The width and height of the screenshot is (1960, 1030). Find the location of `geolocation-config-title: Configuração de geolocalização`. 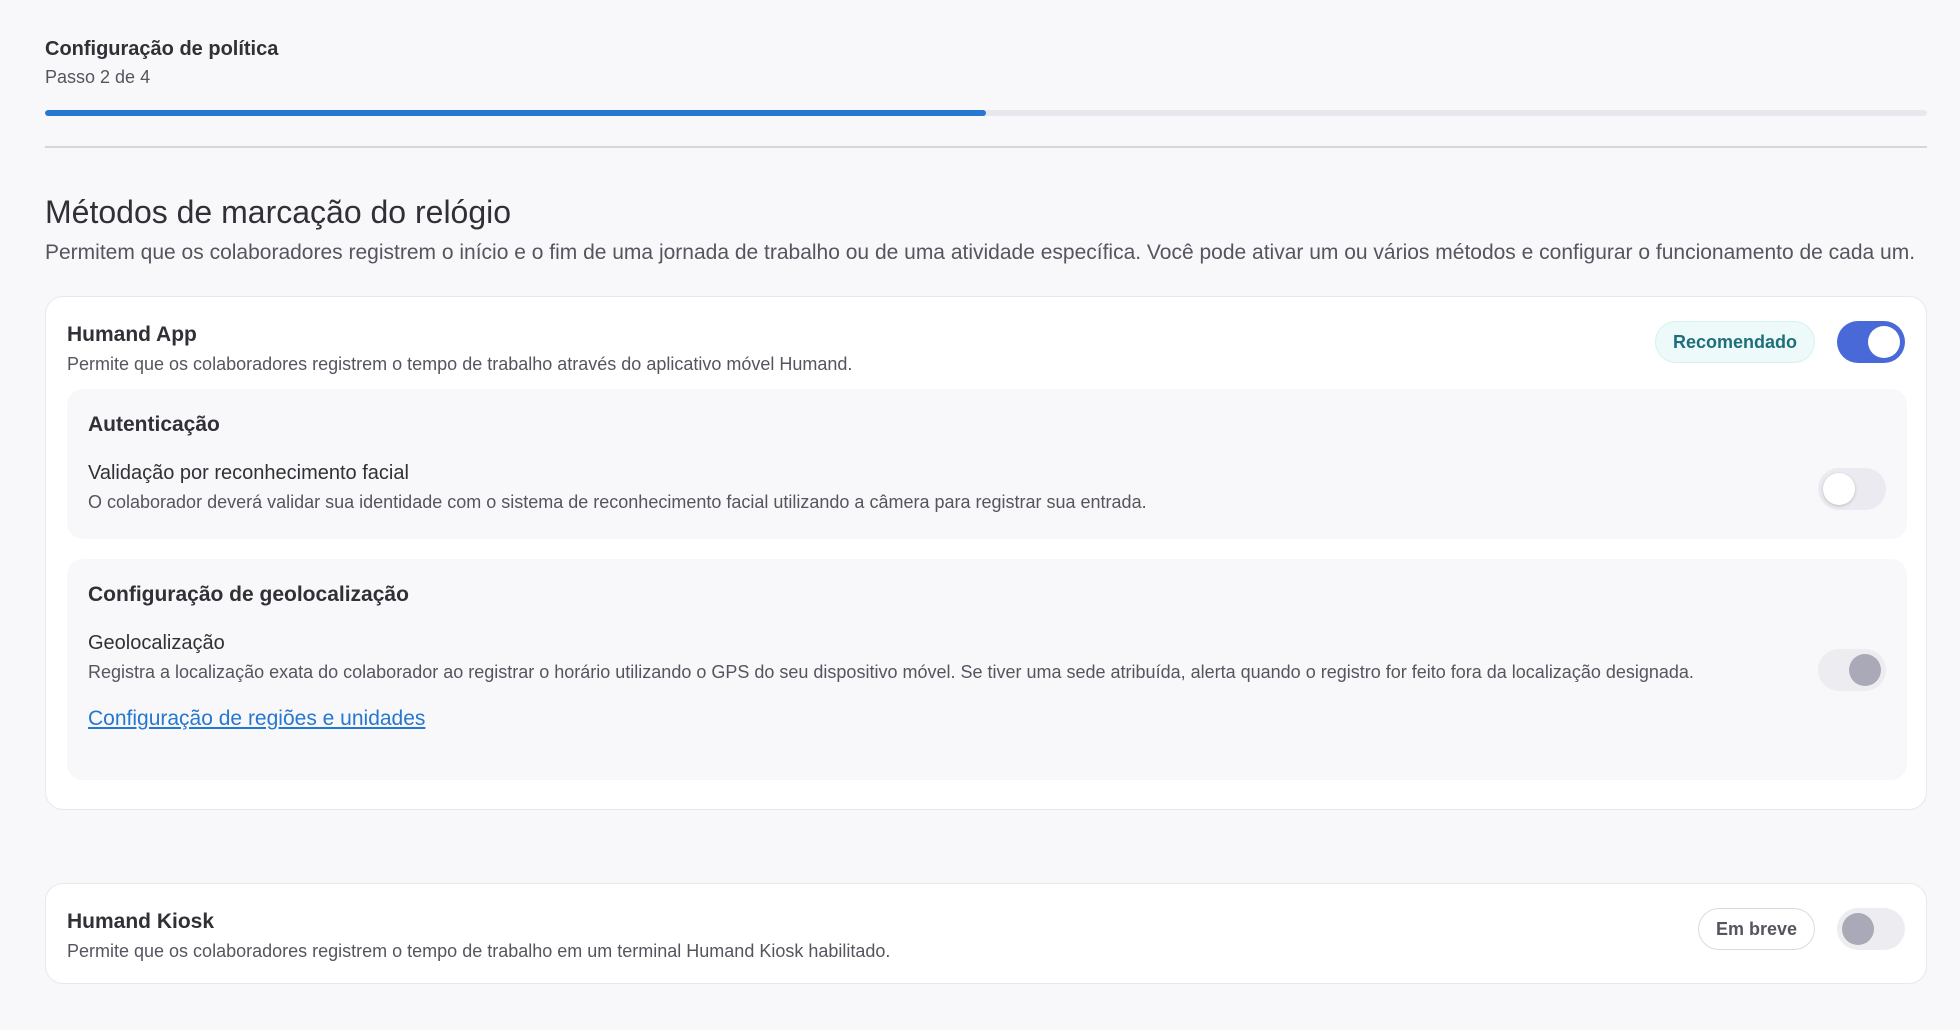

geolocation-config-title: Configuração de geolocalização is located at coordinates (248, 594).